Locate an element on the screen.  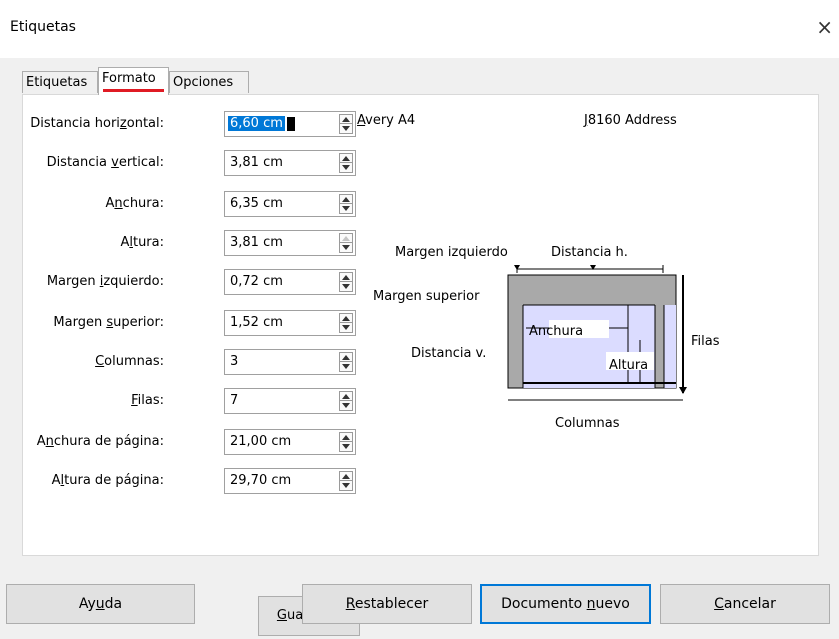
columnas-field: 3 is located at coordinates (290, 362).